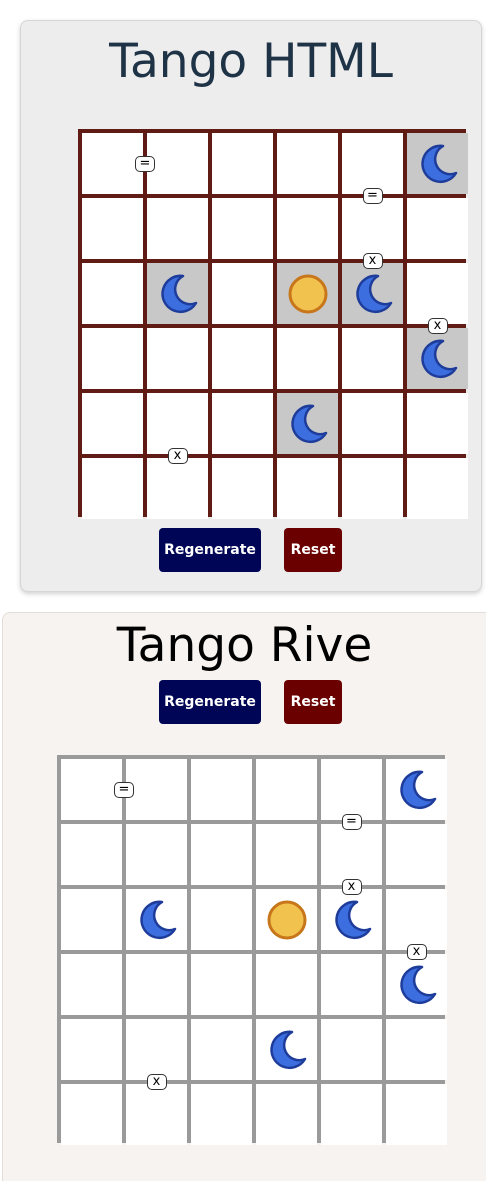  Describe the element at coordinates (251, 61) in the screenshot. I see `tango-html-title: Tango HTML` at that location.